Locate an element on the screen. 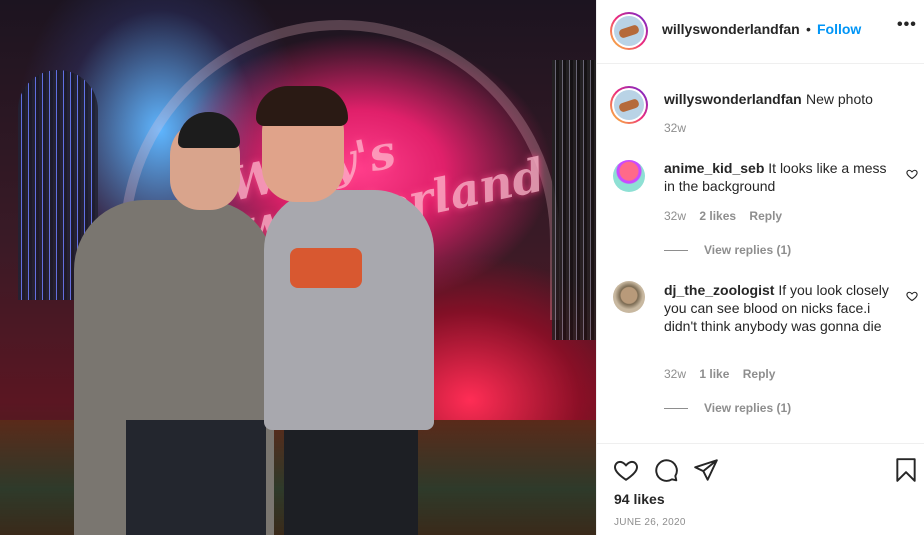 The image size is (924, 535). person-right-hair is located at coordinates (302, 106).